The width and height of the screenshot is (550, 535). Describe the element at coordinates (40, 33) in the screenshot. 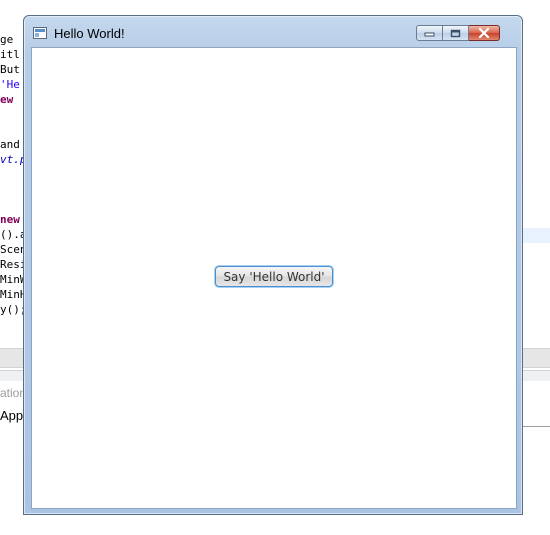

I see `java-app-icon` at that location.